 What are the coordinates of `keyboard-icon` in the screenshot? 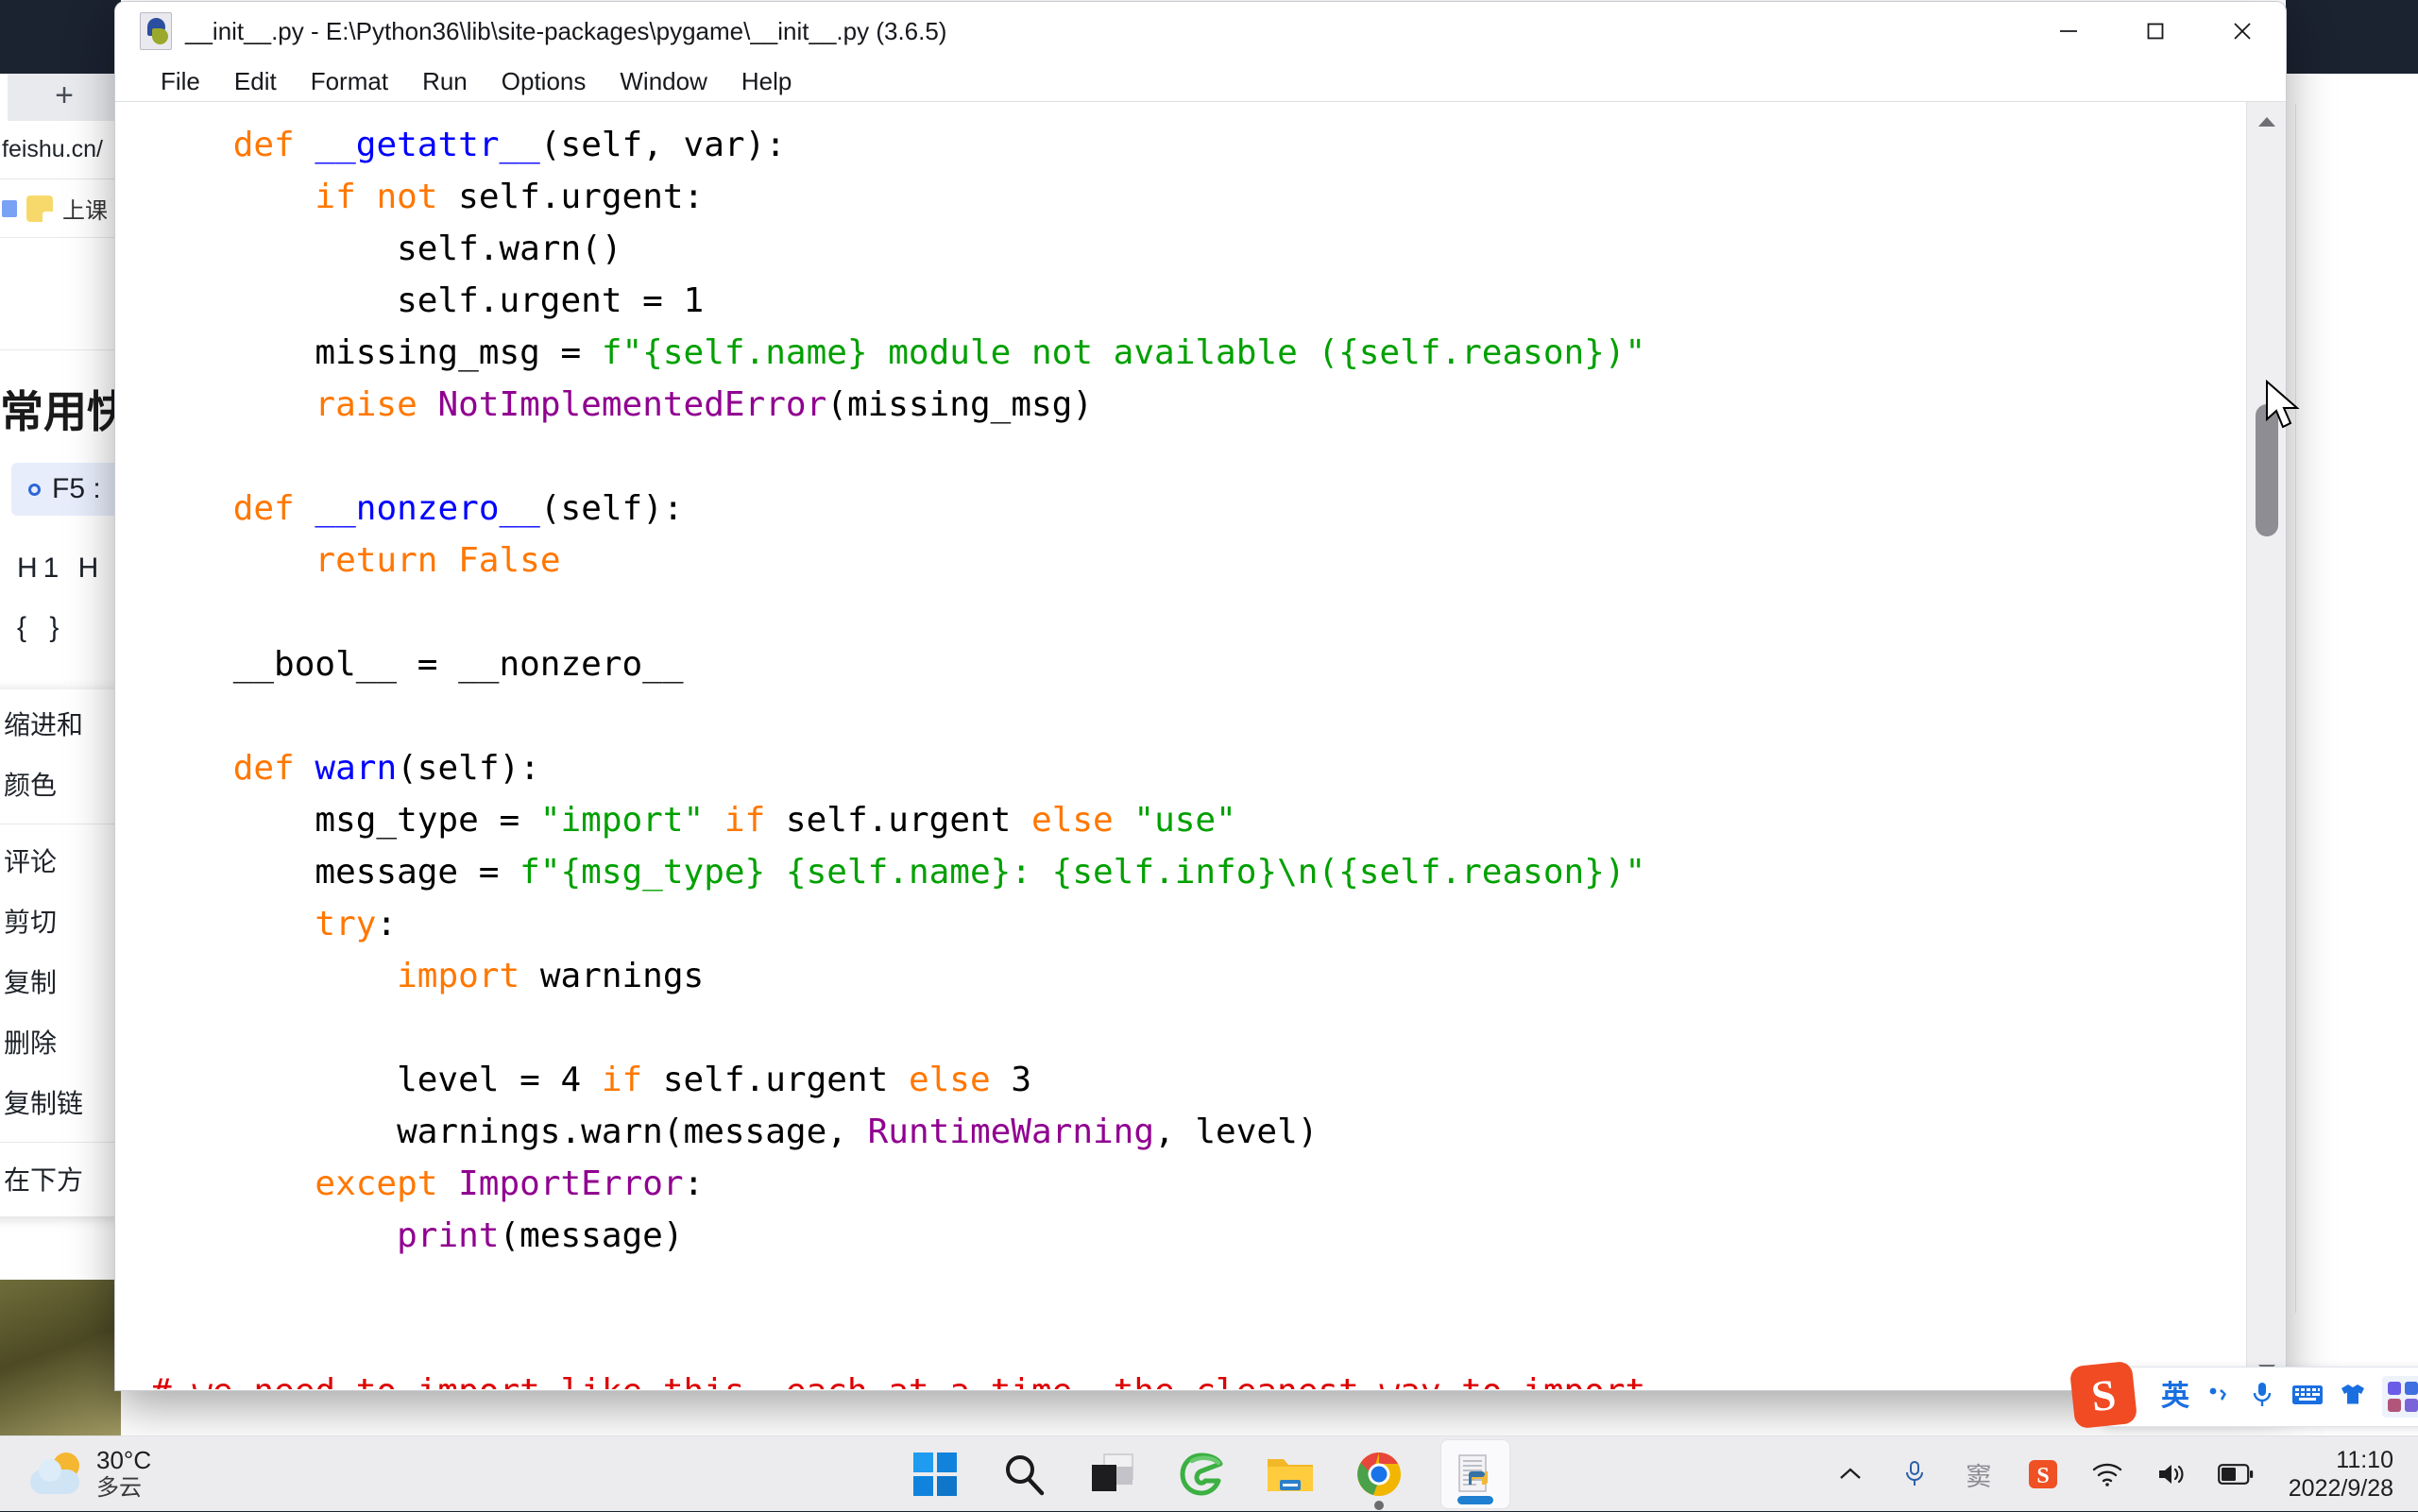 It's located at (2307, 1397).